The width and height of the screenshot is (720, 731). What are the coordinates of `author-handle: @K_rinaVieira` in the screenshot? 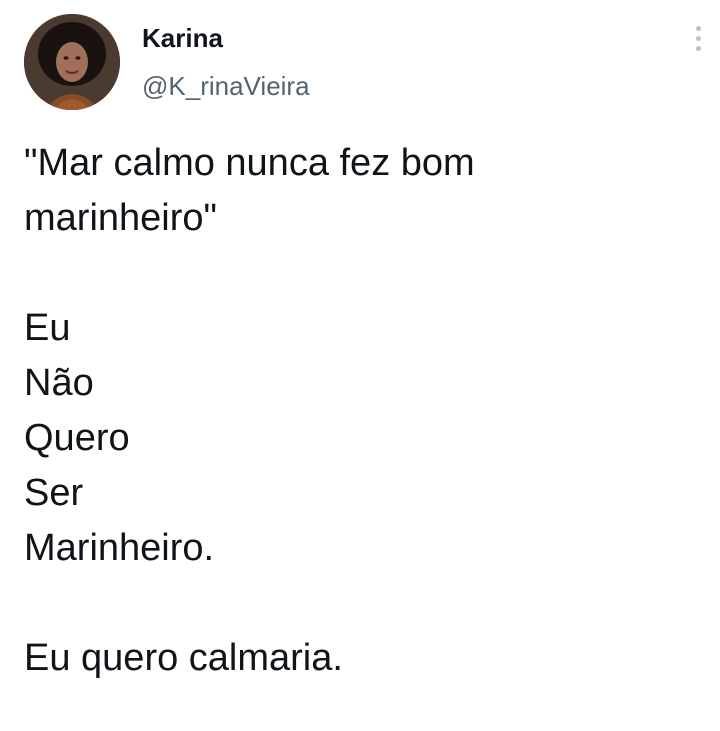 It's located at (226, 86).